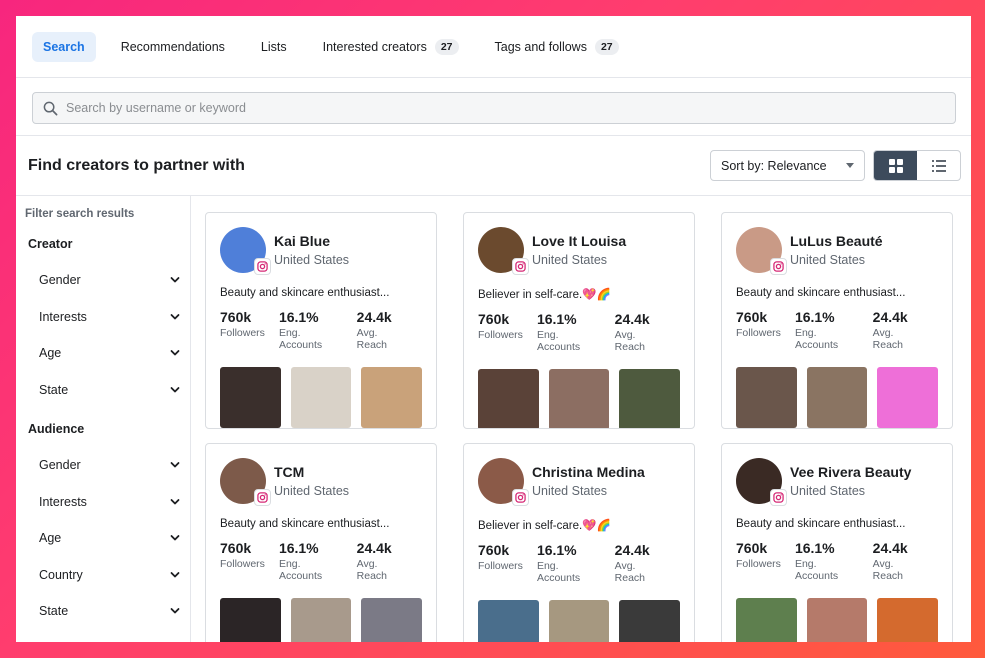 The height and width of the screenshot is (658, 985). I want to click on filter-creator-interests: Interests, so click(107, 317).